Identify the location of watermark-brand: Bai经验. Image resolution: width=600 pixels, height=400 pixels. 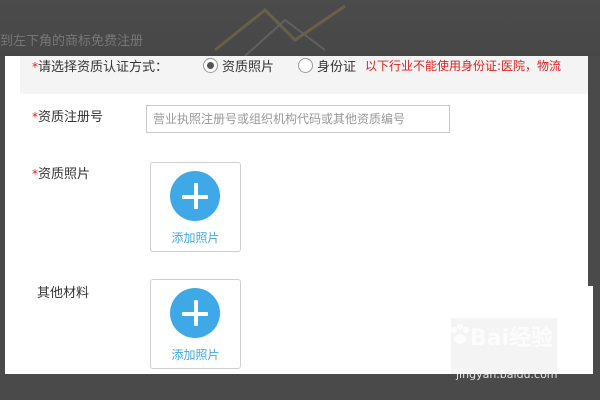
(512, 338).